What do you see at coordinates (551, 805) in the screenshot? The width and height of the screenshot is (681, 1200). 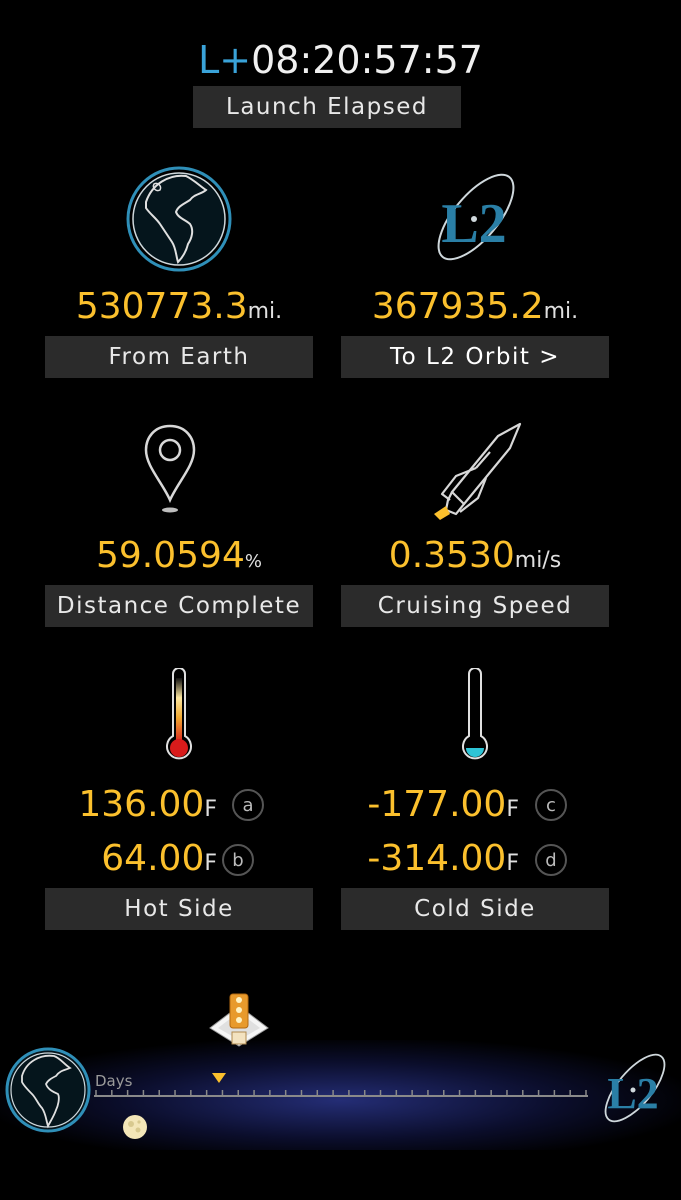 I see `sensor-c-badge: c` at bounding box center [551, 805].